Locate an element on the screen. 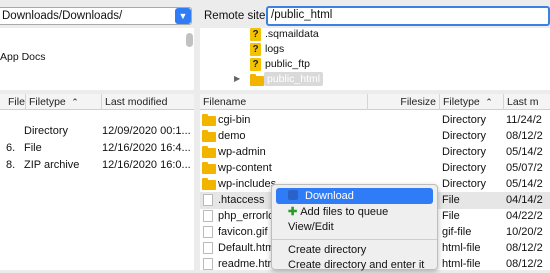 This screenshot has height=273, width=550. remote-file-row: demo Directory 08/12/2 is located at coordinates (375, 136).